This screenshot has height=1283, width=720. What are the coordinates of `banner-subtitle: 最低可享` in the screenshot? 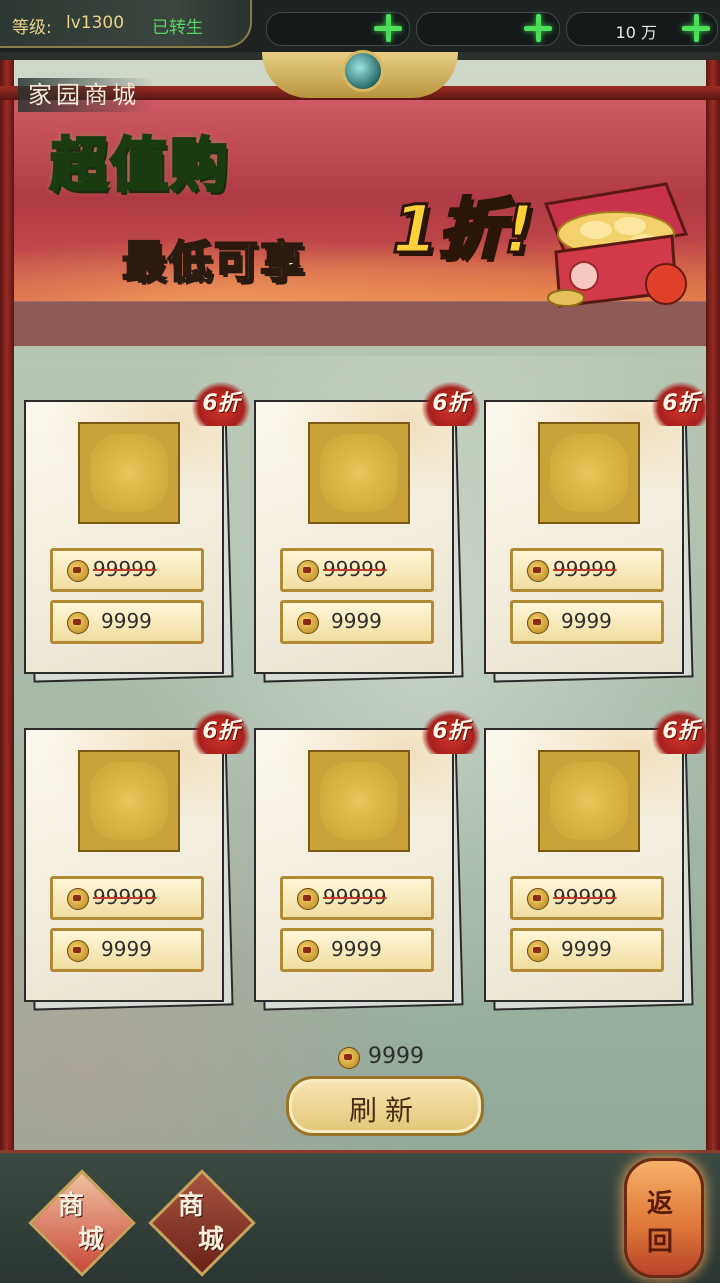 It's located at (213, 262).